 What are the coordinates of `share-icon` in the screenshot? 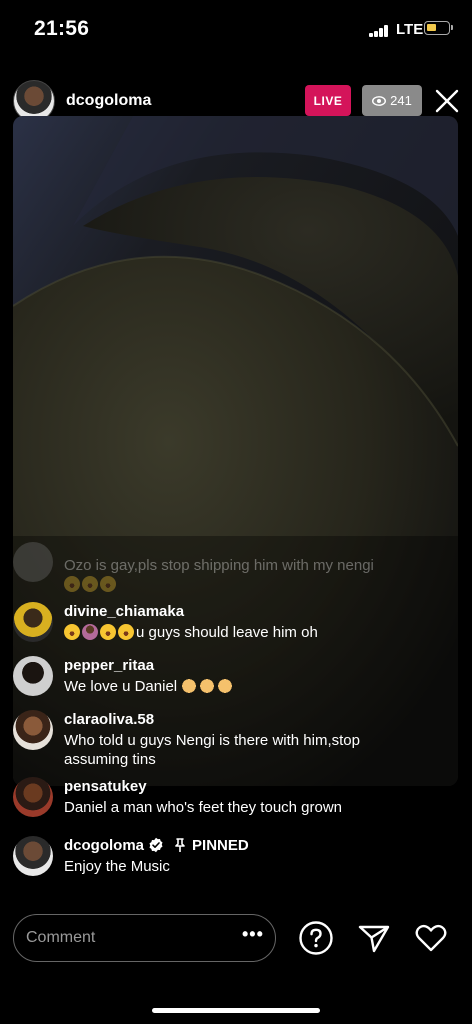 It's located at (374, 938).